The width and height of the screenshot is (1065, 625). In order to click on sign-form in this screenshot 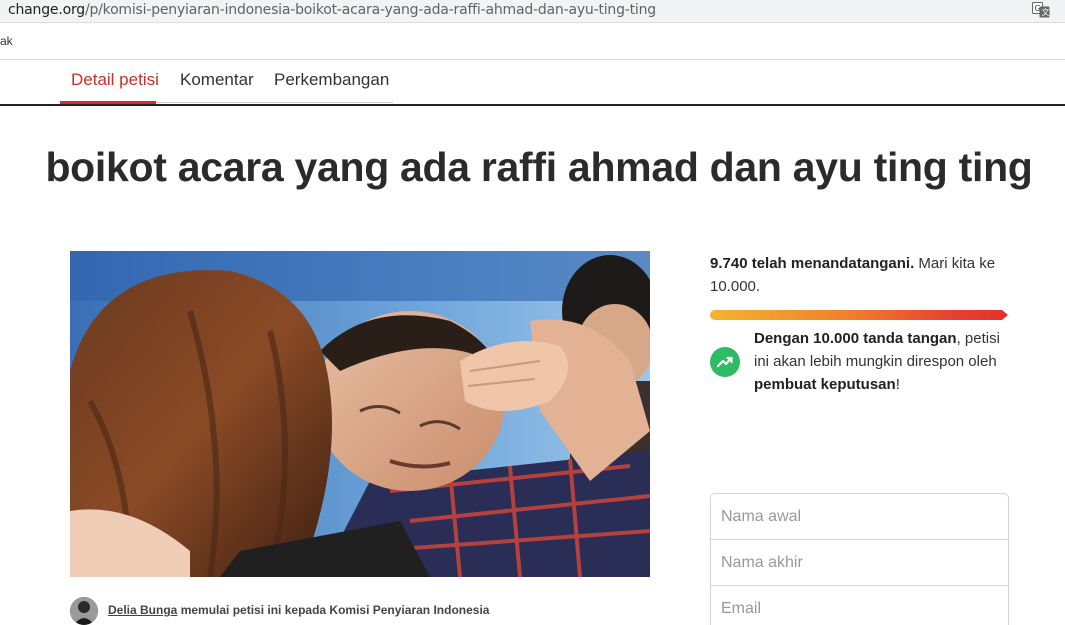, I will do `click(859, 559)`.